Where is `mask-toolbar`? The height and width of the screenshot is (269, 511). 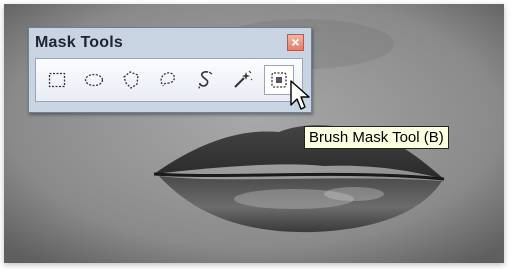 mask-toolbar is located at coordinates (169, 80).